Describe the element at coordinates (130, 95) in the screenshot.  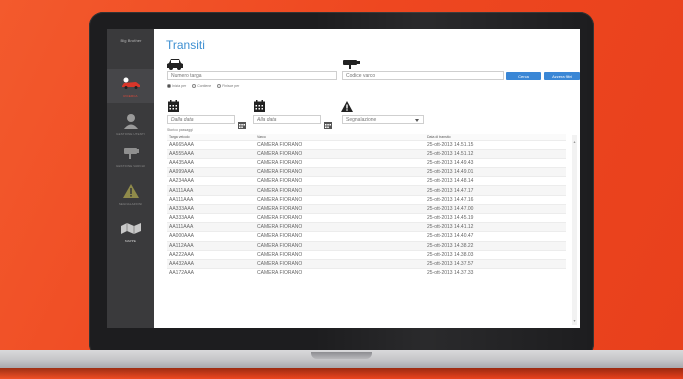
I see `sidebar-item-label: RICERCA` at that location.